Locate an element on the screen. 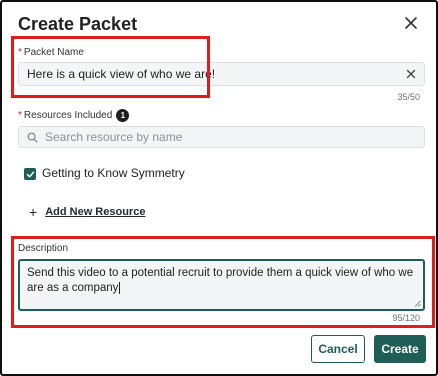 The image size is (438, 376). packet-name-char-count: 35/50 is located at coordinates (408, 97).